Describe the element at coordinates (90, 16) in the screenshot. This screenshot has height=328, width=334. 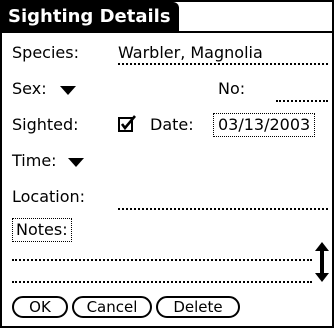
I see `form-title: Sighting Details` at that location.